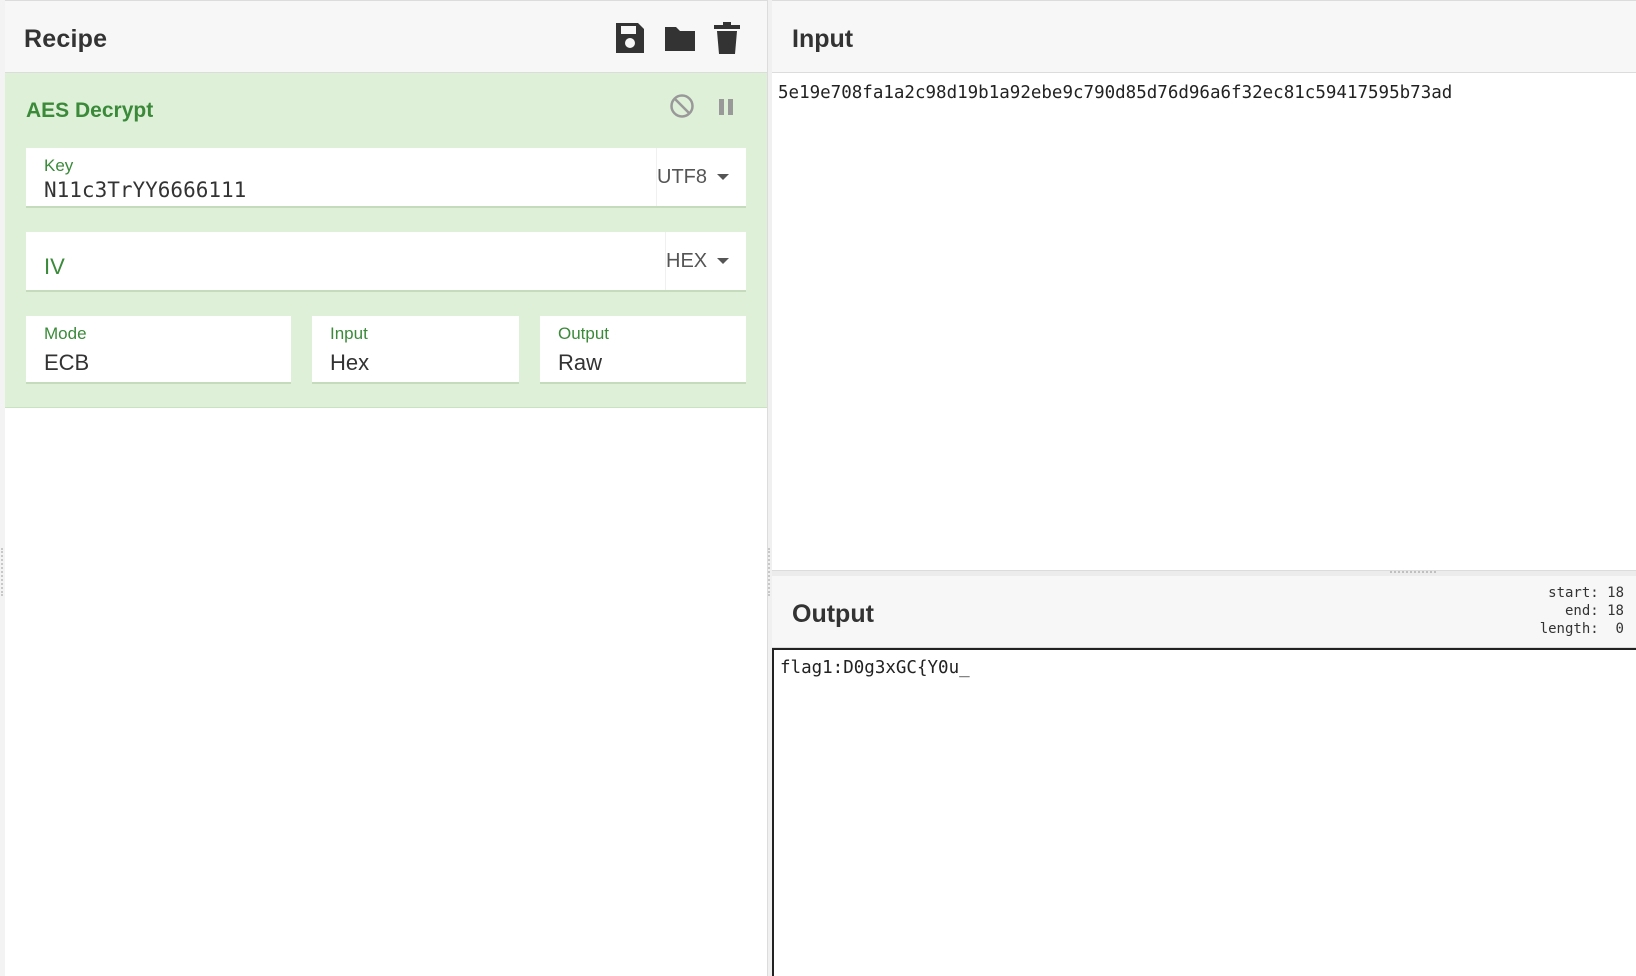 This screenshot has height=976, width=1636. I want to click on column-resize-handle, so click(769, 572).